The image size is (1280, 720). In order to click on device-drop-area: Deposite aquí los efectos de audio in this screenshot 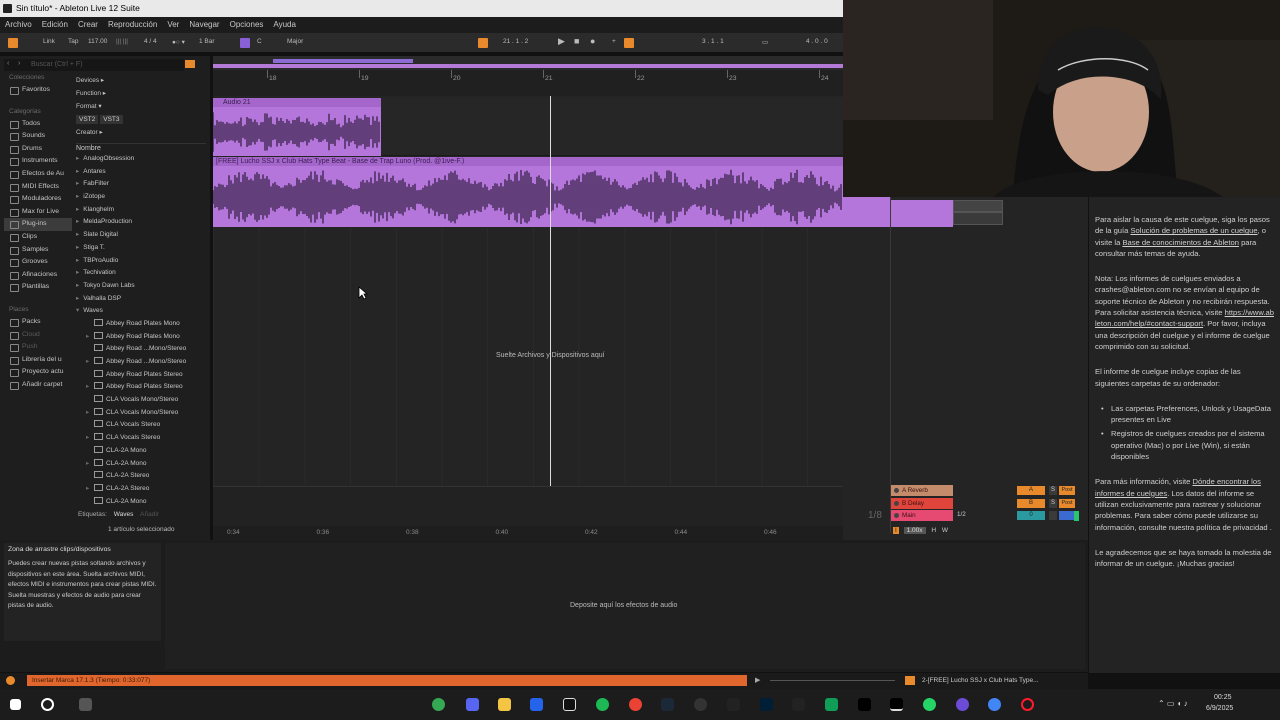, I will do `click(625, 606)`.